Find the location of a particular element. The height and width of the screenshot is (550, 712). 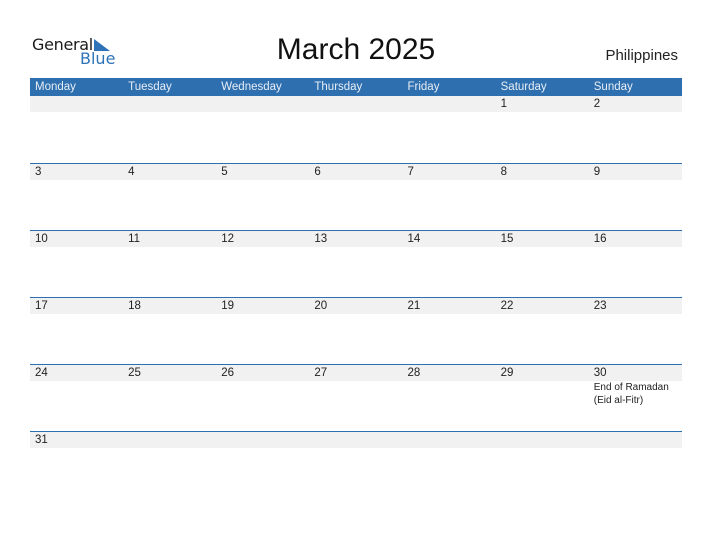

day-number: 29 is located at coordinates (507, 373).